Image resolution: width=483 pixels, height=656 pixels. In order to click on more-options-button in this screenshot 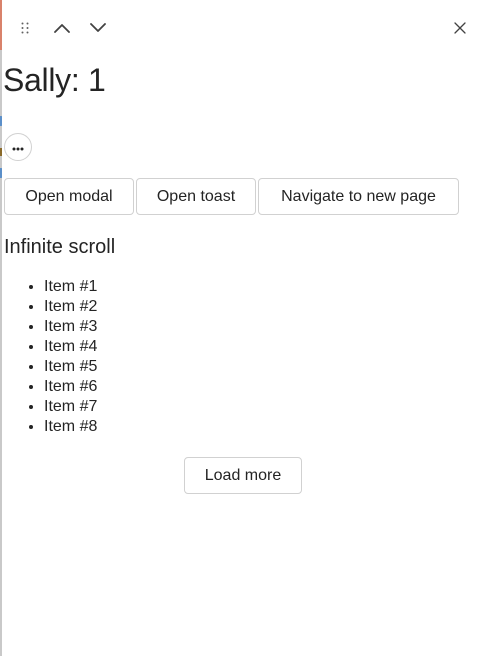, I will do `click(18, 147)`.